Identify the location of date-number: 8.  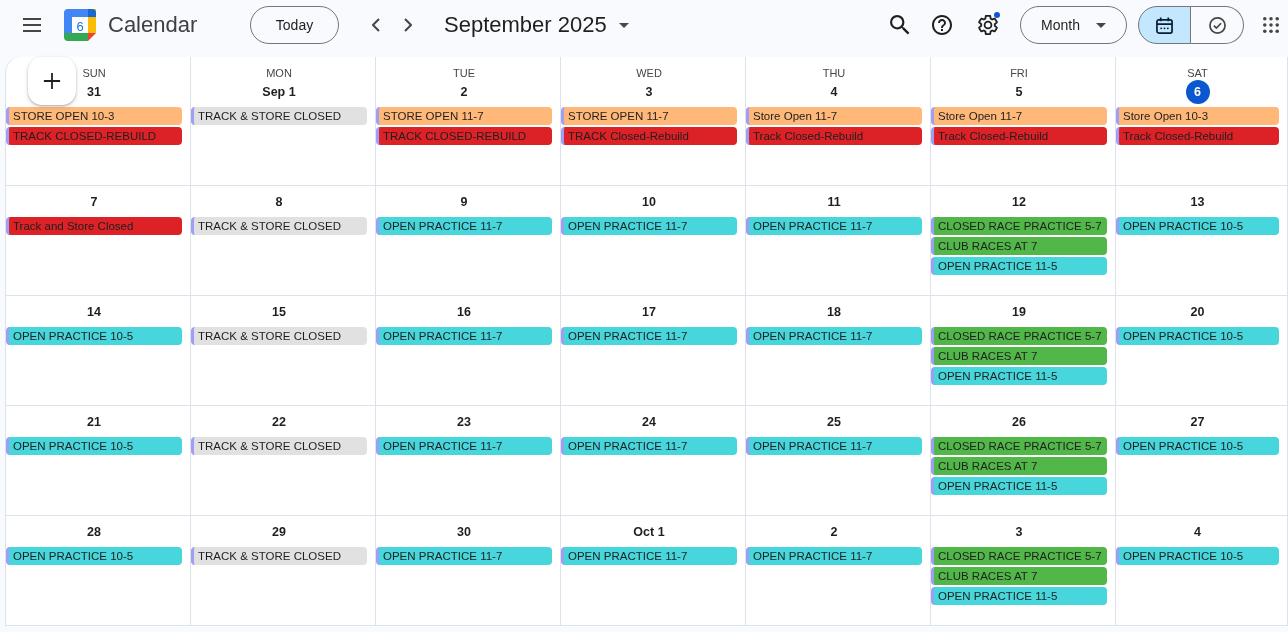
(279, 202).